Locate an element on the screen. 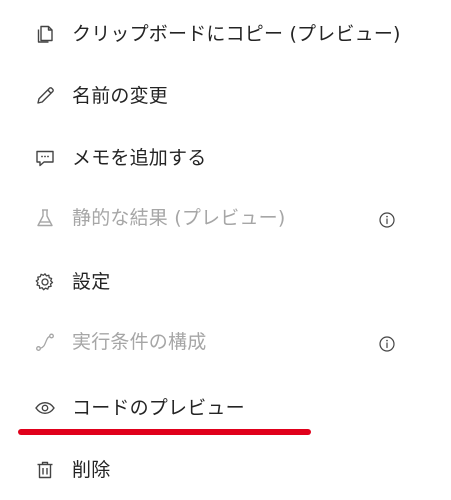  beaker-icon is located at coordinates (45, 218).